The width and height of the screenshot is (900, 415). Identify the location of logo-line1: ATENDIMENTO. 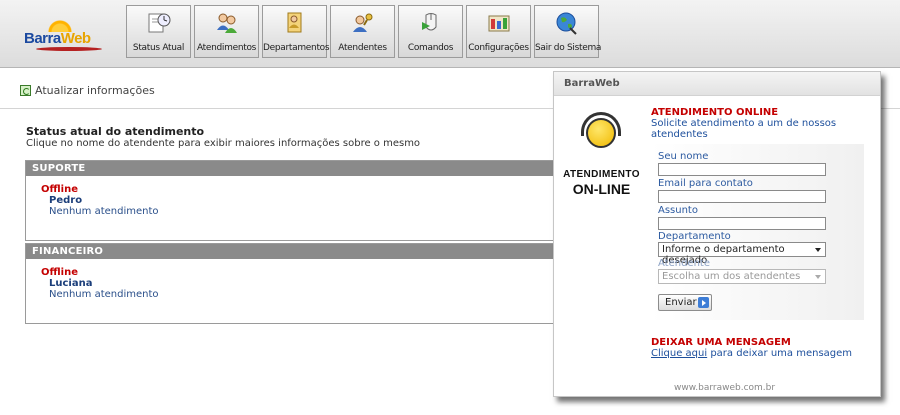
(601, 174).